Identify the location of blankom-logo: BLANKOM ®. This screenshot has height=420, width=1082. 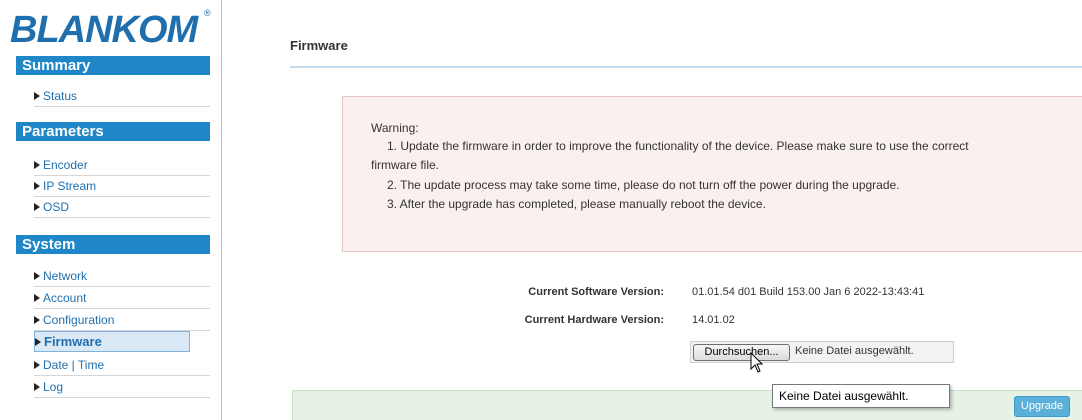
(110, 29).